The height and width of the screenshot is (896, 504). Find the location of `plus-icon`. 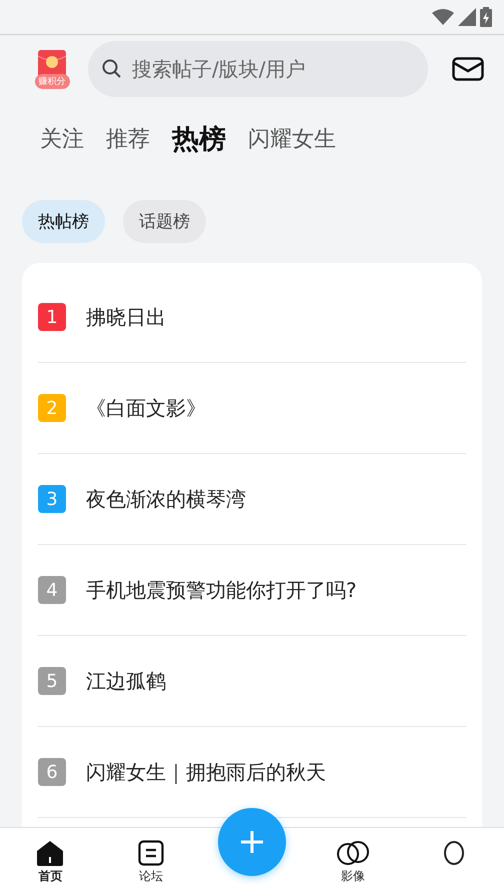

plus-icon is located at coordinates (252, 842).